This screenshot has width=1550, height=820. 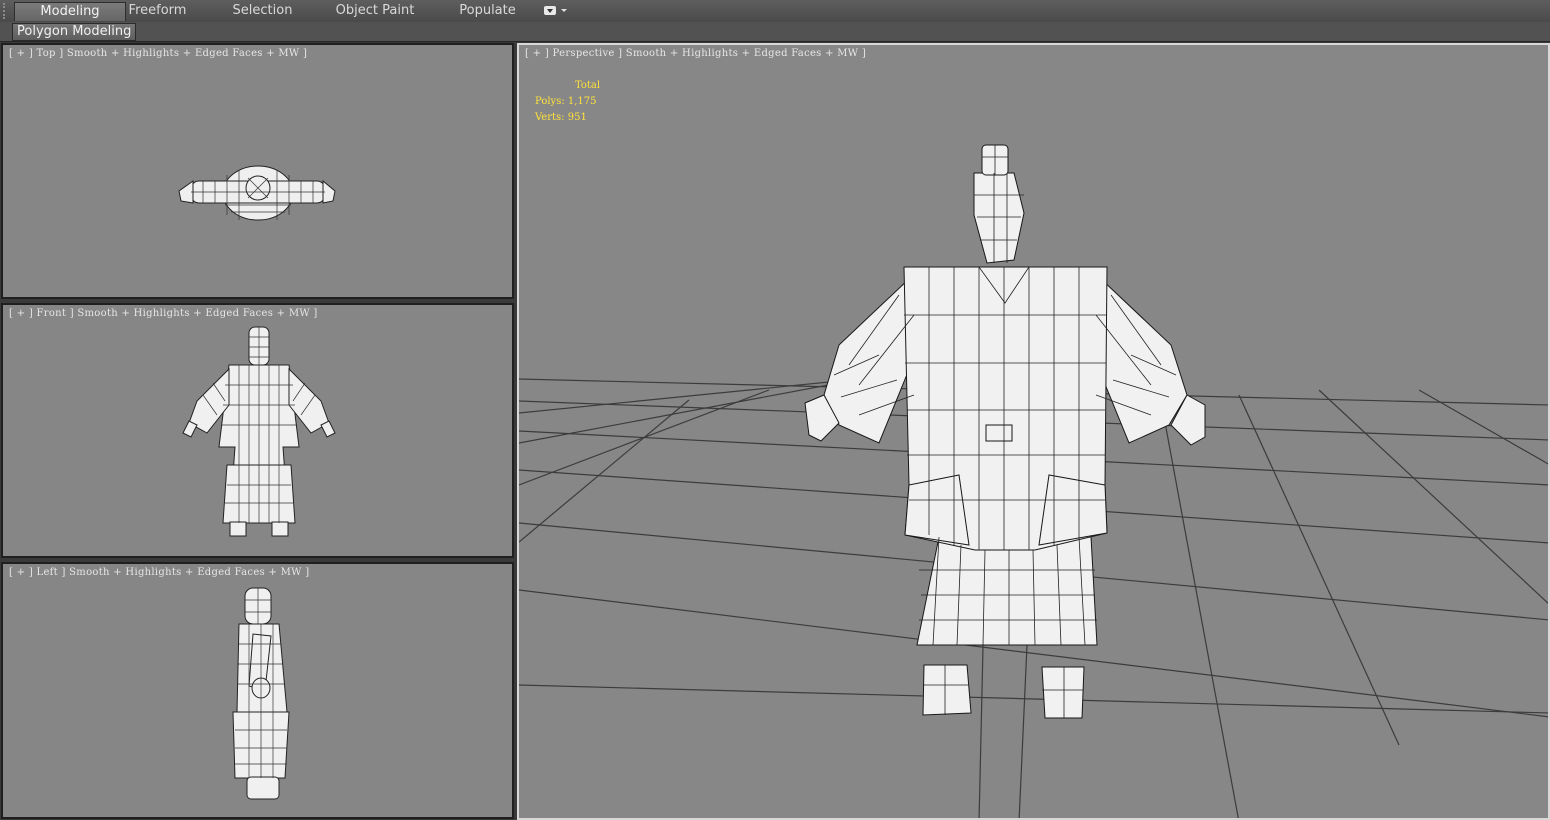 What do you see at coordinates (157, 11) in the screenshot?
I see `tab-freeform: Freeform` at bounding box center [157, 11].